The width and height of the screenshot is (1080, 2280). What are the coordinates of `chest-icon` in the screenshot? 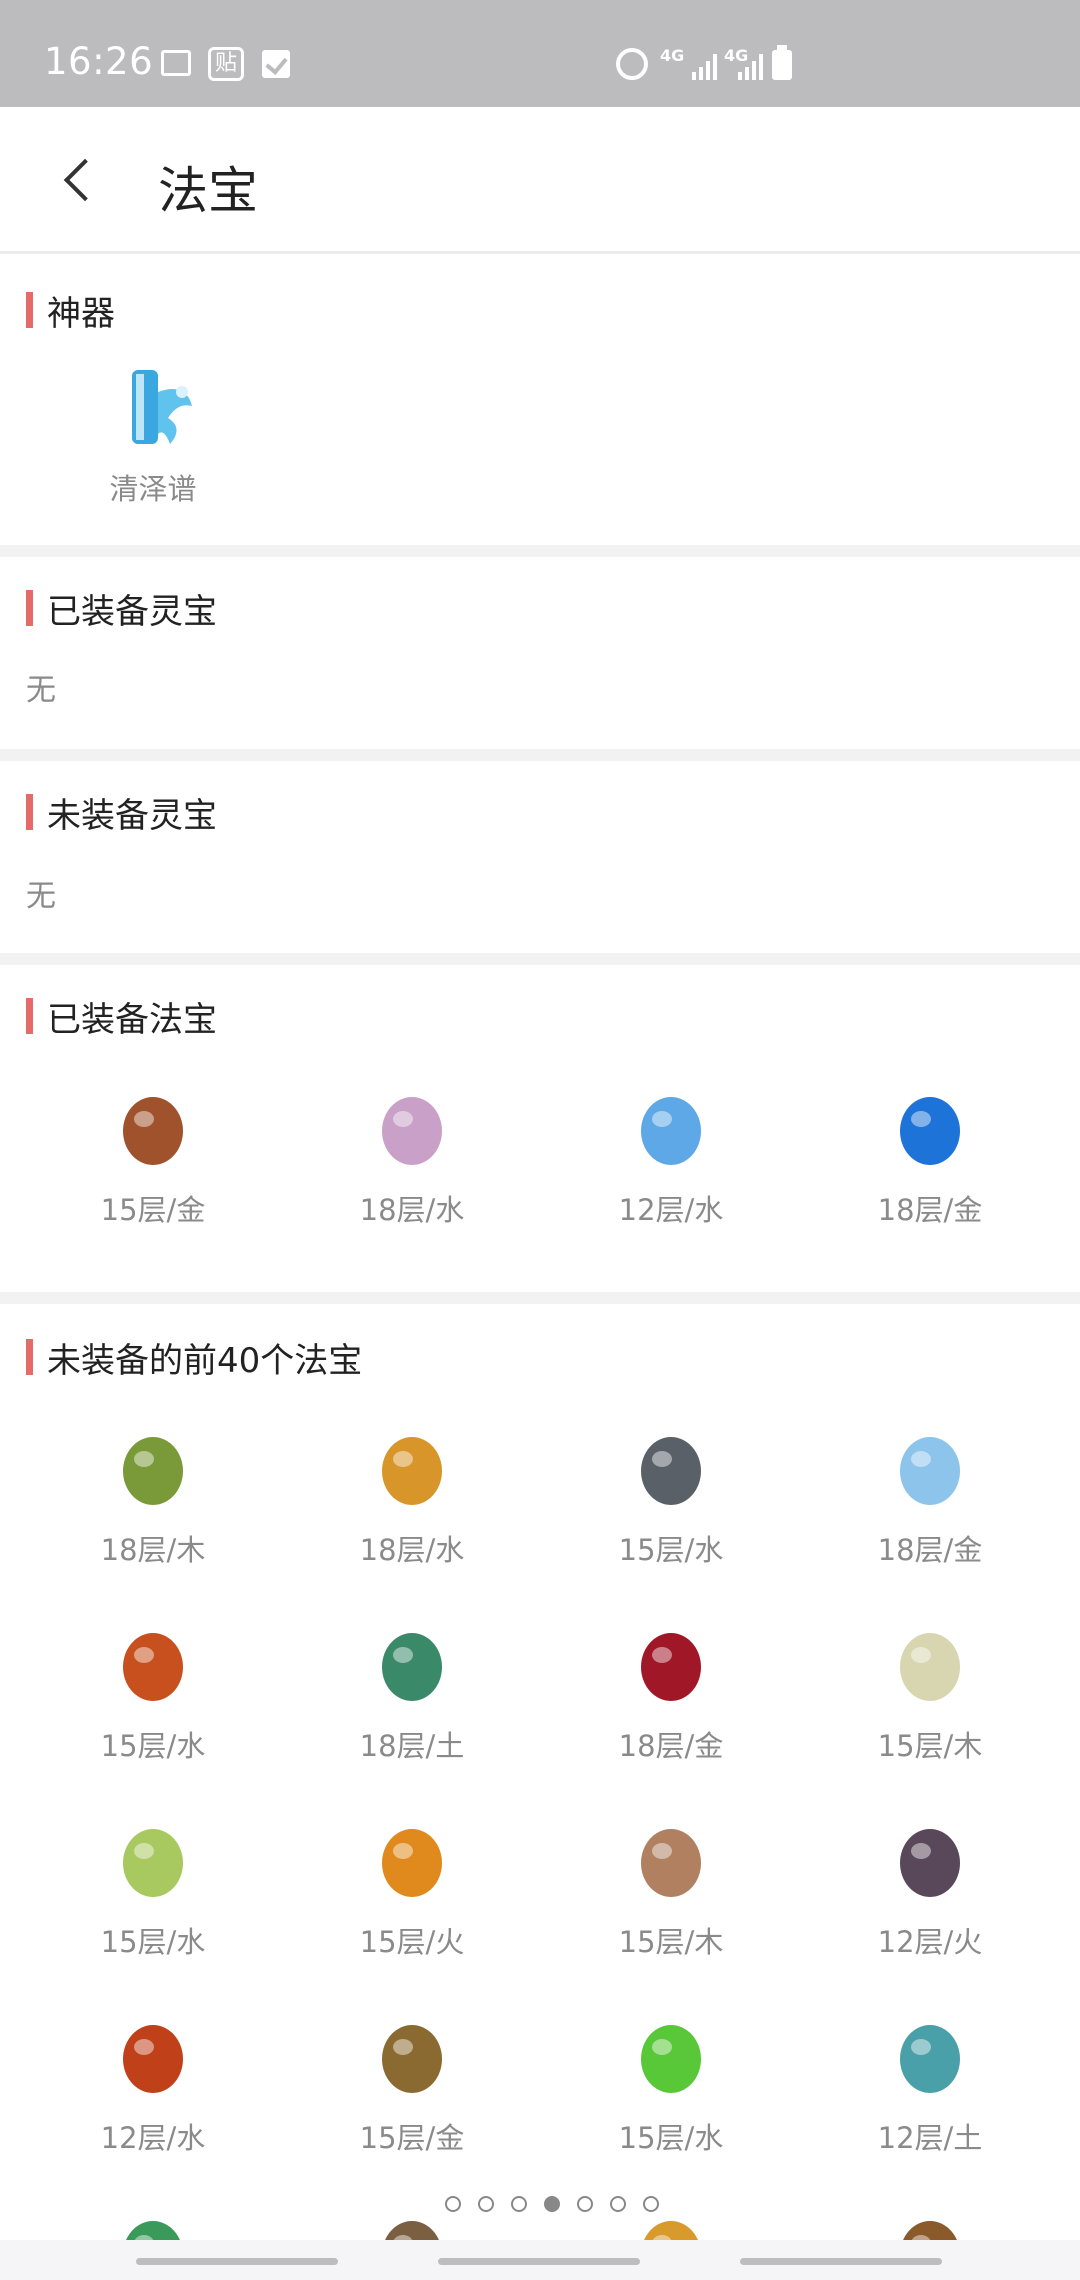 It's located at (153, 1128).